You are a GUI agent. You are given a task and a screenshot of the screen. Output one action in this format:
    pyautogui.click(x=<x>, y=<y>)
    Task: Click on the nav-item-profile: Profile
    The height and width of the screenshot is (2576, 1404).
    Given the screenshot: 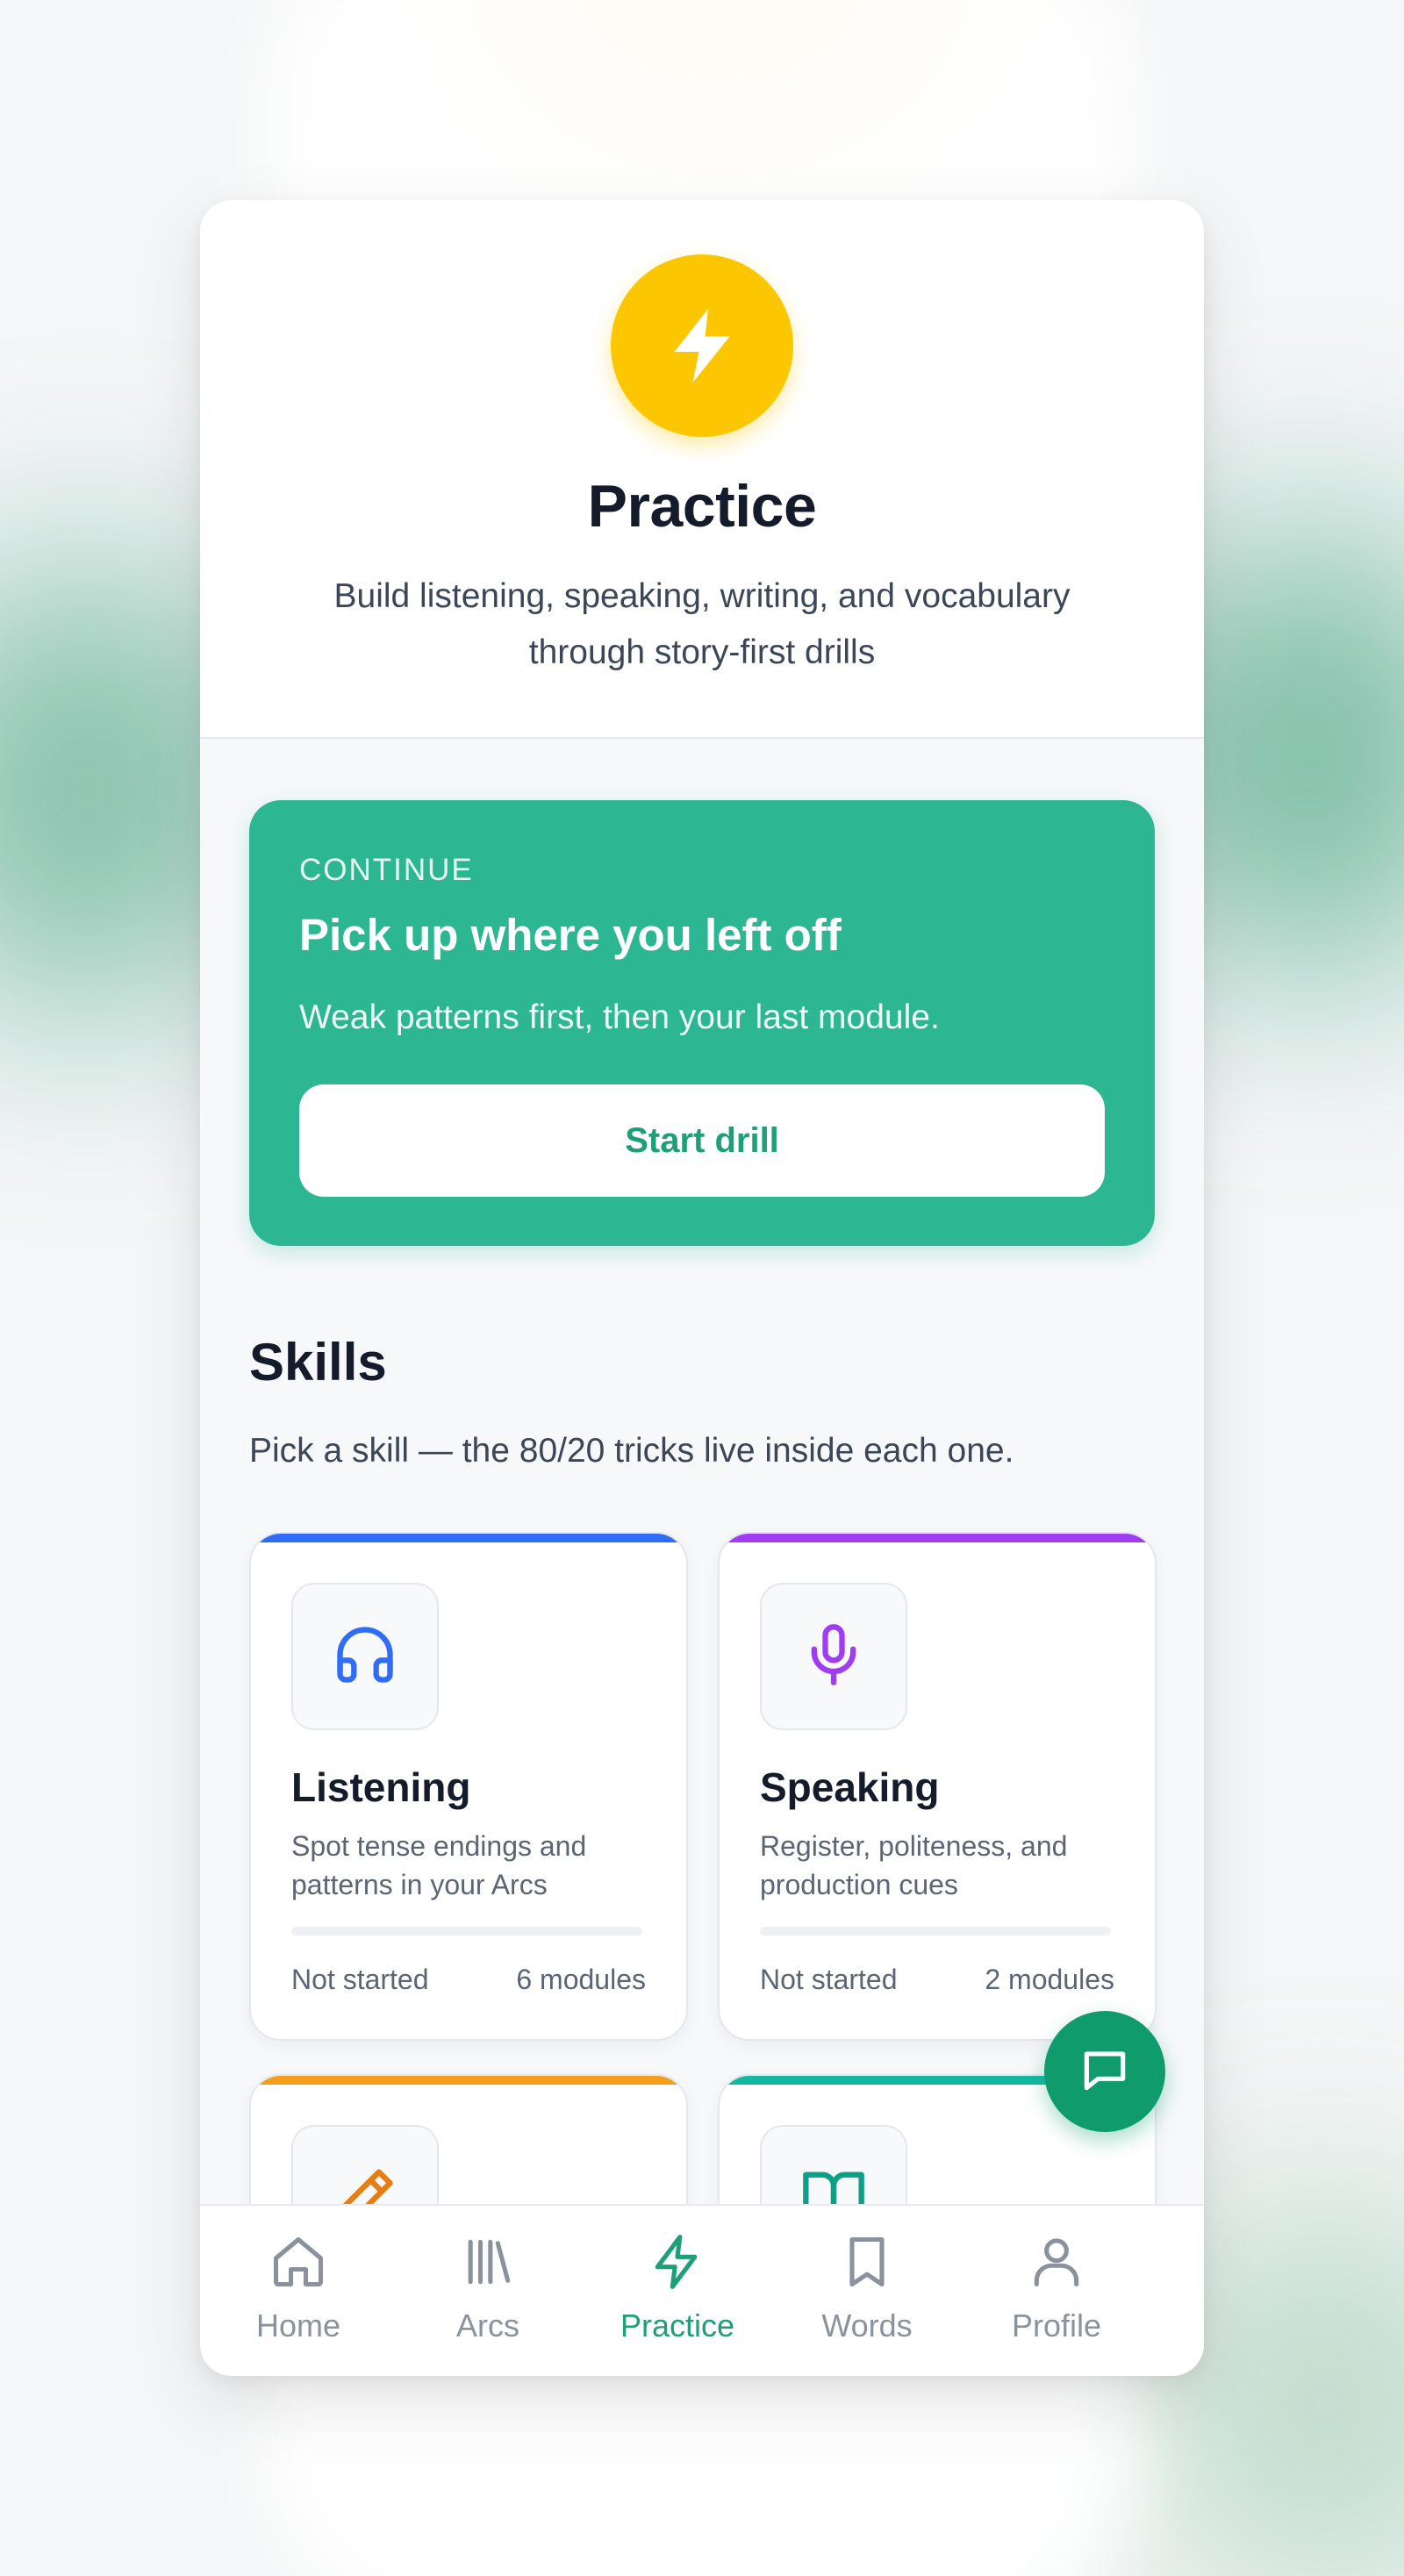 What is the action you would take?
    pyautogui.click(x=1056, y=2291)
    